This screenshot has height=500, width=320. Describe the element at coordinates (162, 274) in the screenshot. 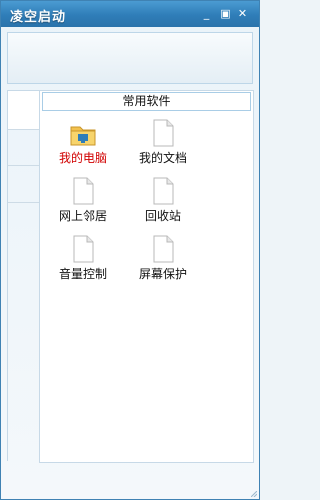

I see `item-label: 屏幕保护` at that location.